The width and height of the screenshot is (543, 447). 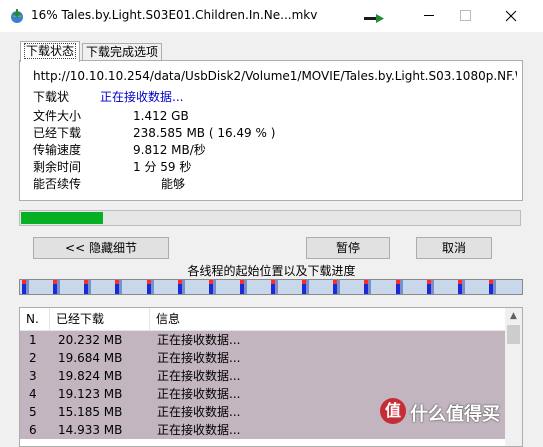 I want to click on vertical-scrollbar: ▲, so click(x=513, y=377).